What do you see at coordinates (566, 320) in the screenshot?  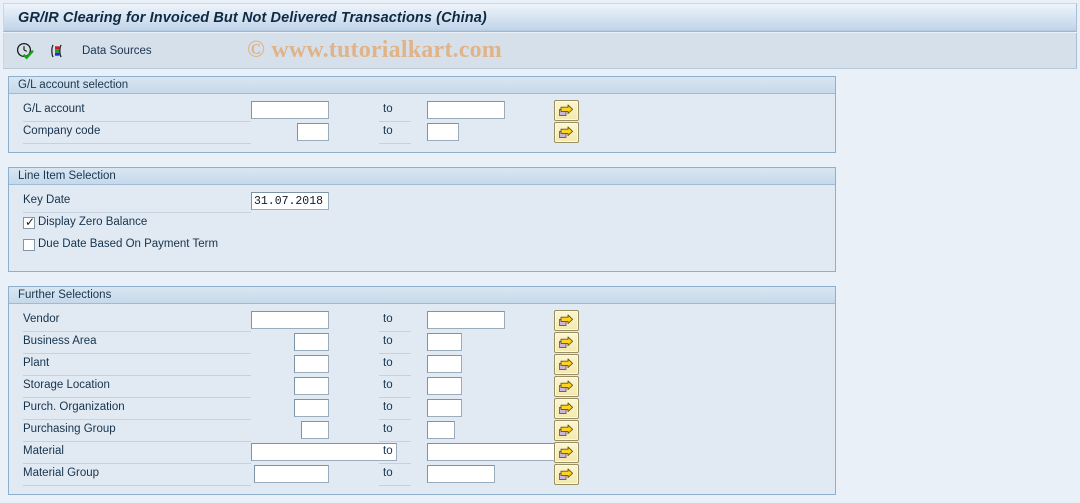 I see `multi-select-button-vendor` at bounding box center [566, 320].